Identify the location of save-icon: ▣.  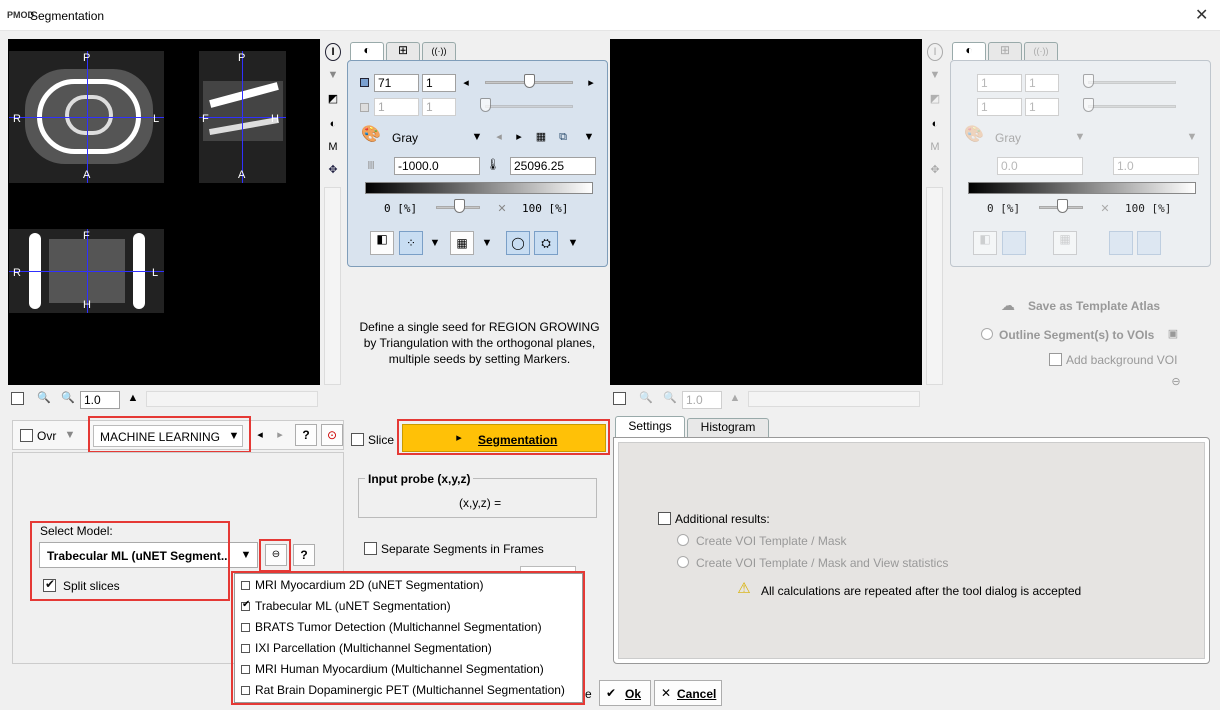
(1173, 334).